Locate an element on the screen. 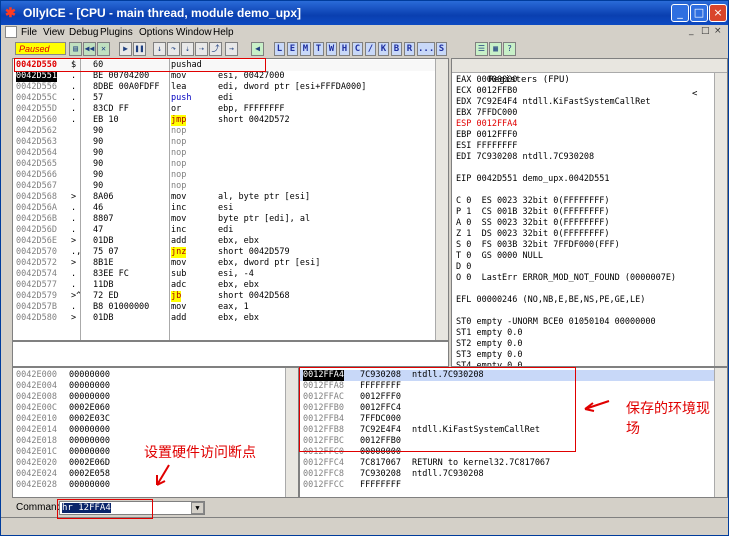 Image resolution: width=729 pixels, height=536 pixels. disasm-row: 0042D560. EB 10 jmp short 0042D572 is located at coordinates (224, 120).